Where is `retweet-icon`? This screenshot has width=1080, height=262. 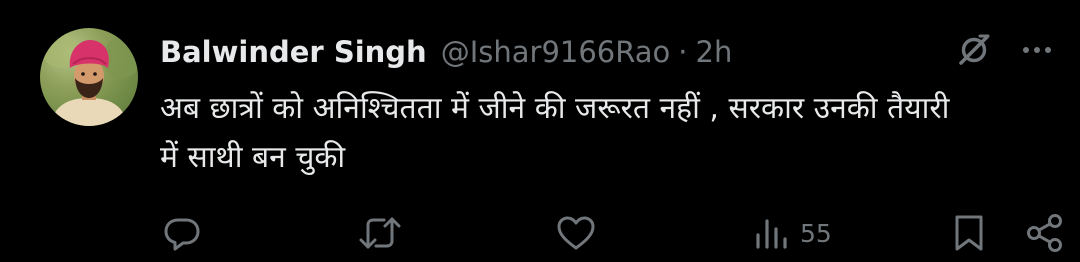
retweet-icon is located at coordinates (380, 233).